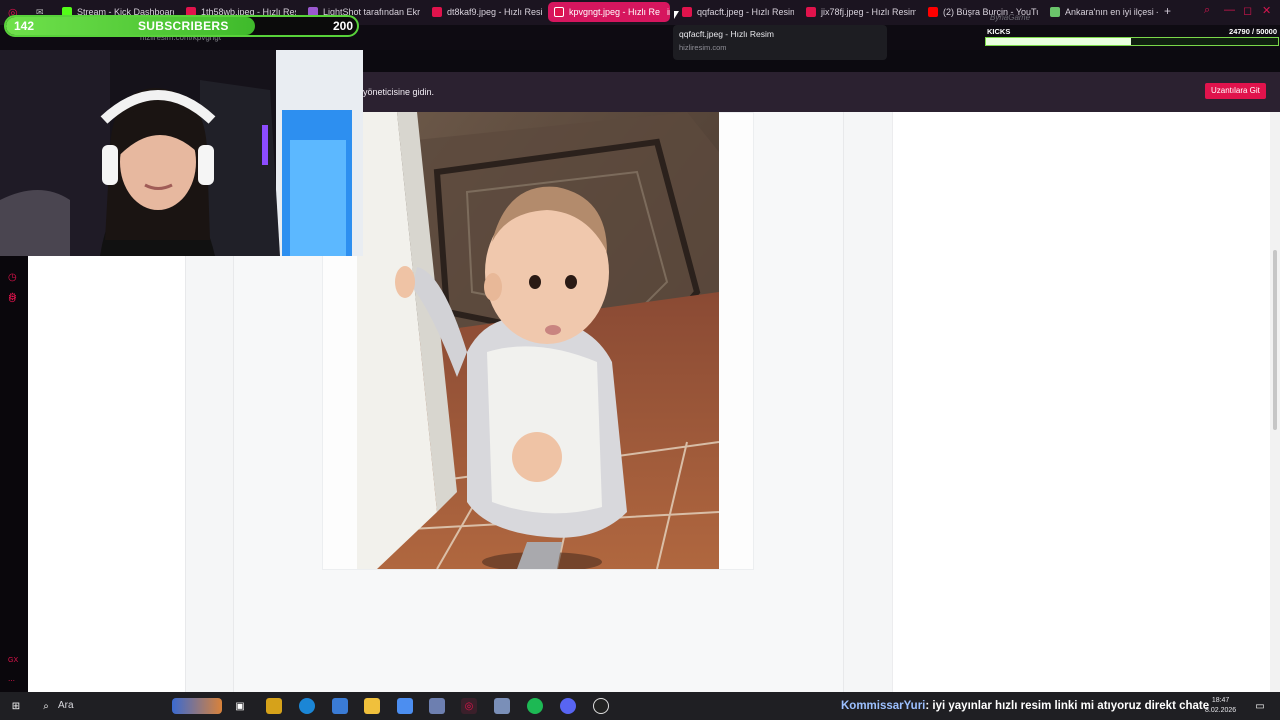 The image size is (1280, 720). Describe the element at coordinates (1220, 706) in the screenshot. I see `system-clock: 18:47 8.02.2026` at that location.